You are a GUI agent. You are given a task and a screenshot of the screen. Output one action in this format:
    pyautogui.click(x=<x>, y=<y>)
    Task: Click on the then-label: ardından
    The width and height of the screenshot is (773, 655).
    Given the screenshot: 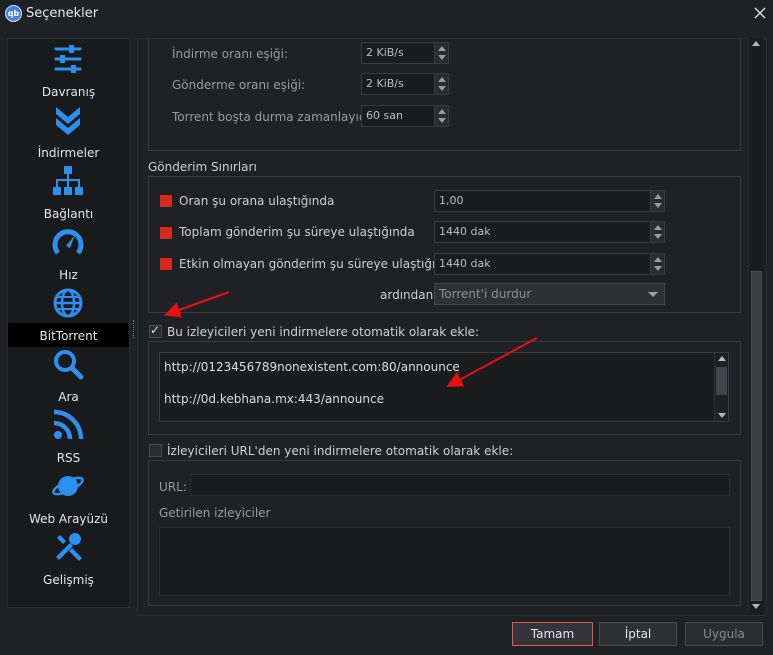 What is the action you would take?
    pyautogui.click(x=407, y=295)
    